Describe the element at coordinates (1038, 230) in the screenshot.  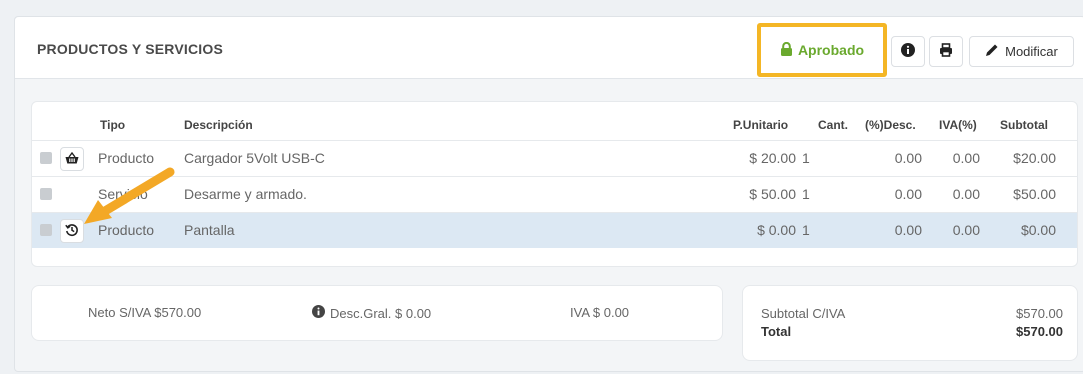
I see `cell-subtotal: $0.00` at that location.